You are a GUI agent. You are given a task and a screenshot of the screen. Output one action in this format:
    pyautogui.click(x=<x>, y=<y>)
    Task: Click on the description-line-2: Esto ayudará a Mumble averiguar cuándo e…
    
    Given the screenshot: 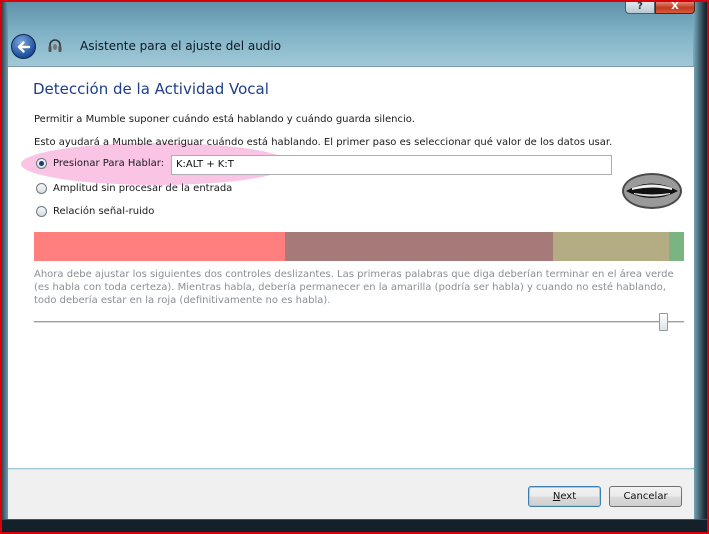 What is the action you would take?
    pyautogui.click(x=323, y=142)
    